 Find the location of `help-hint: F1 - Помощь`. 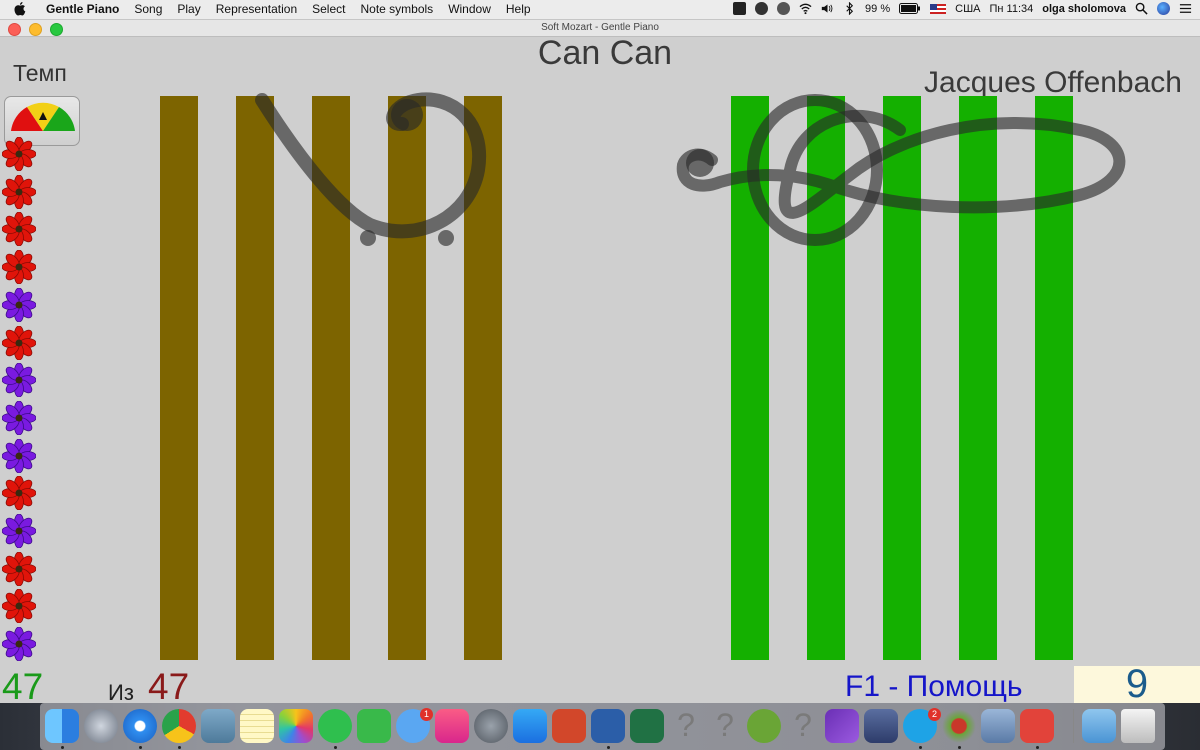

help-hint: F1 - Помощь is located at coordinates (934, 687).